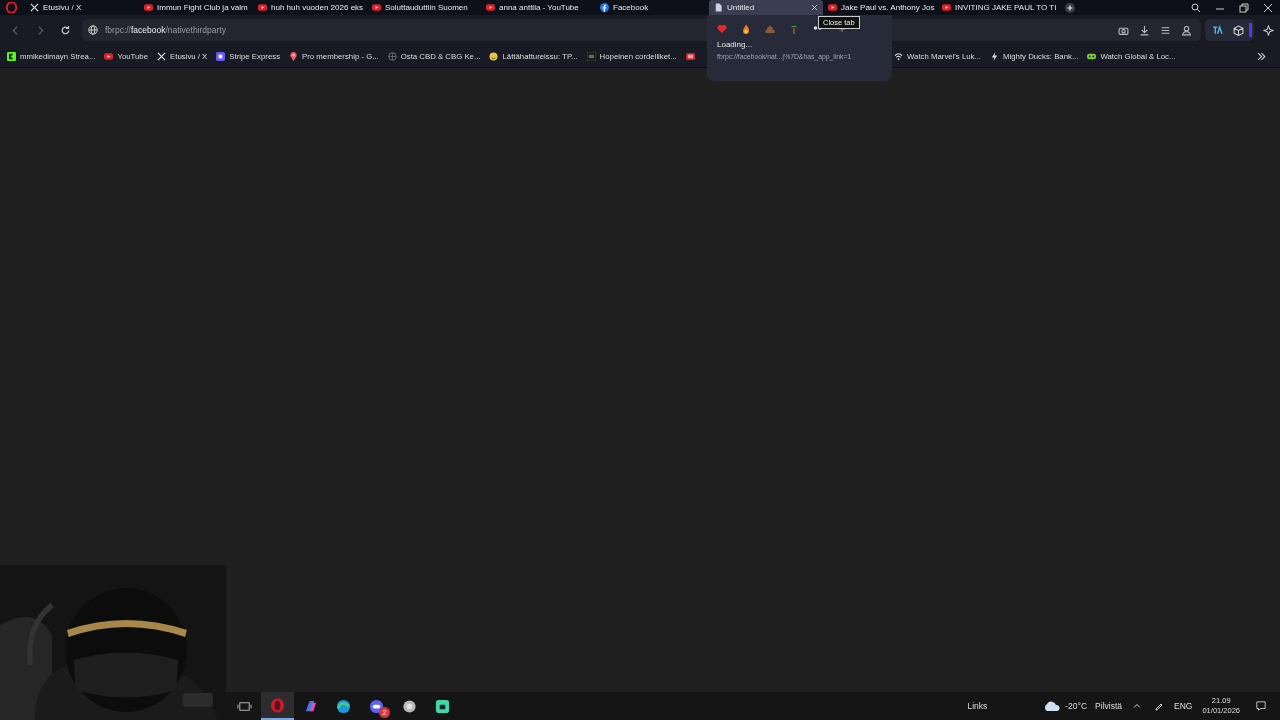  What do you see at coordinates (62, 7) in the screenshot?
I see `tab-title: Etusivu / X` at bounding box center [62, 7].